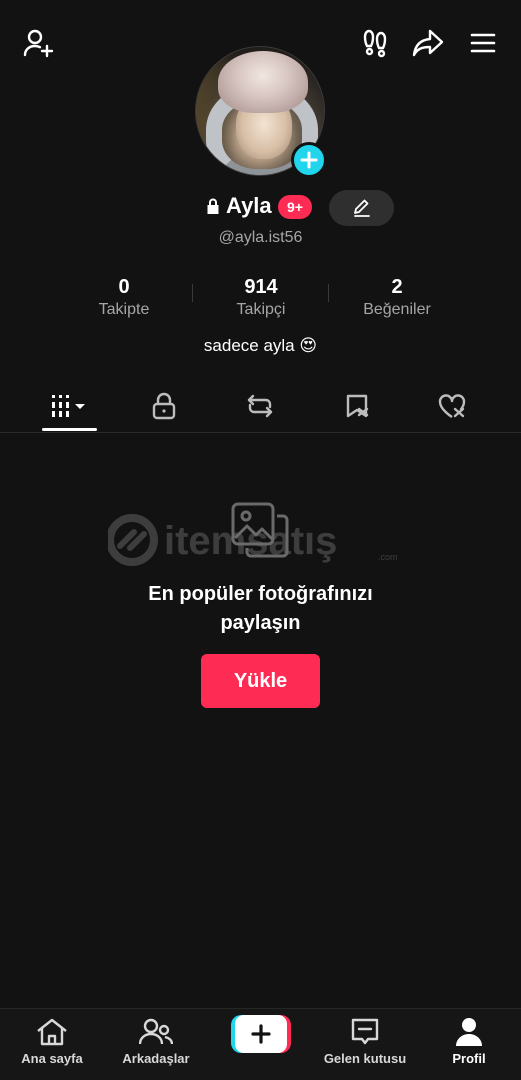  Describe the element at coordinates (261, 287) in the screenshot. I see `stat-value: 914` at that location.